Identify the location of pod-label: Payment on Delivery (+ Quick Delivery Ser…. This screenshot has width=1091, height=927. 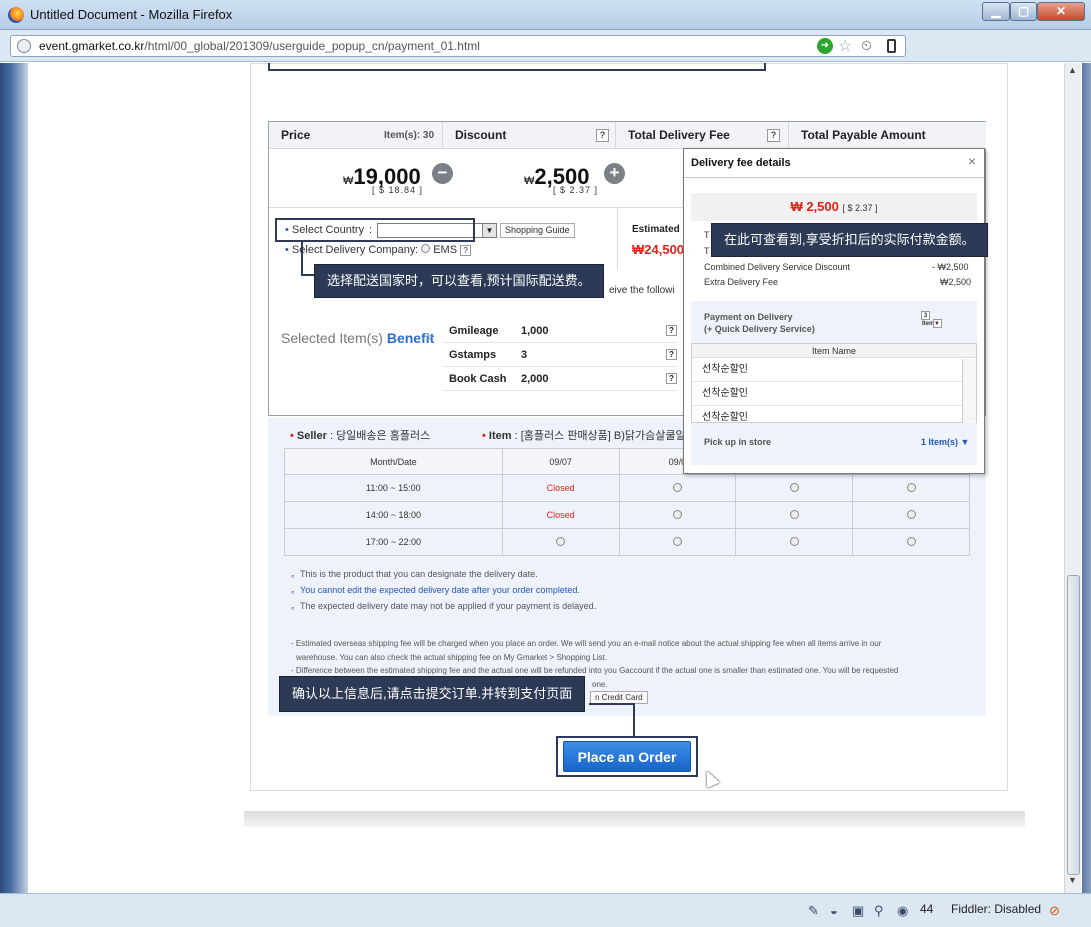
(759, 323).